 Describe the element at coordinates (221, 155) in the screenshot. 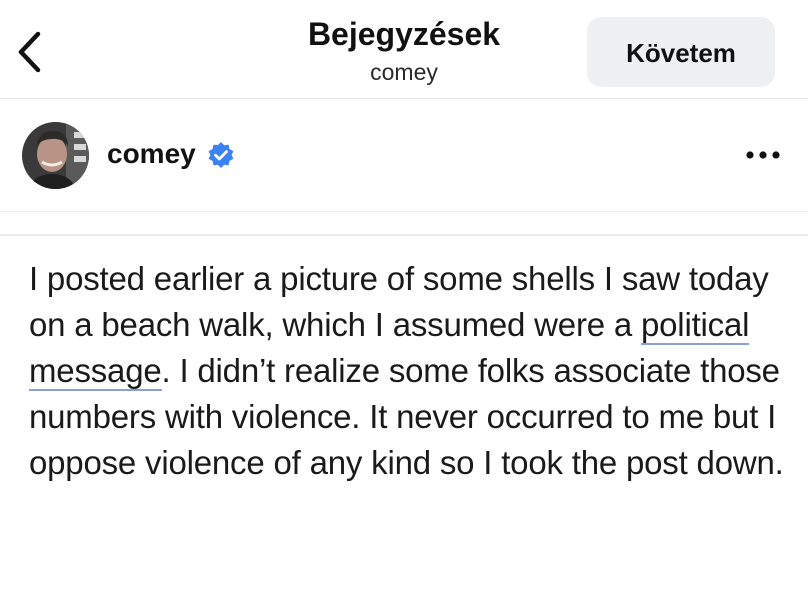

I see `verified-badge-icon` at that location.